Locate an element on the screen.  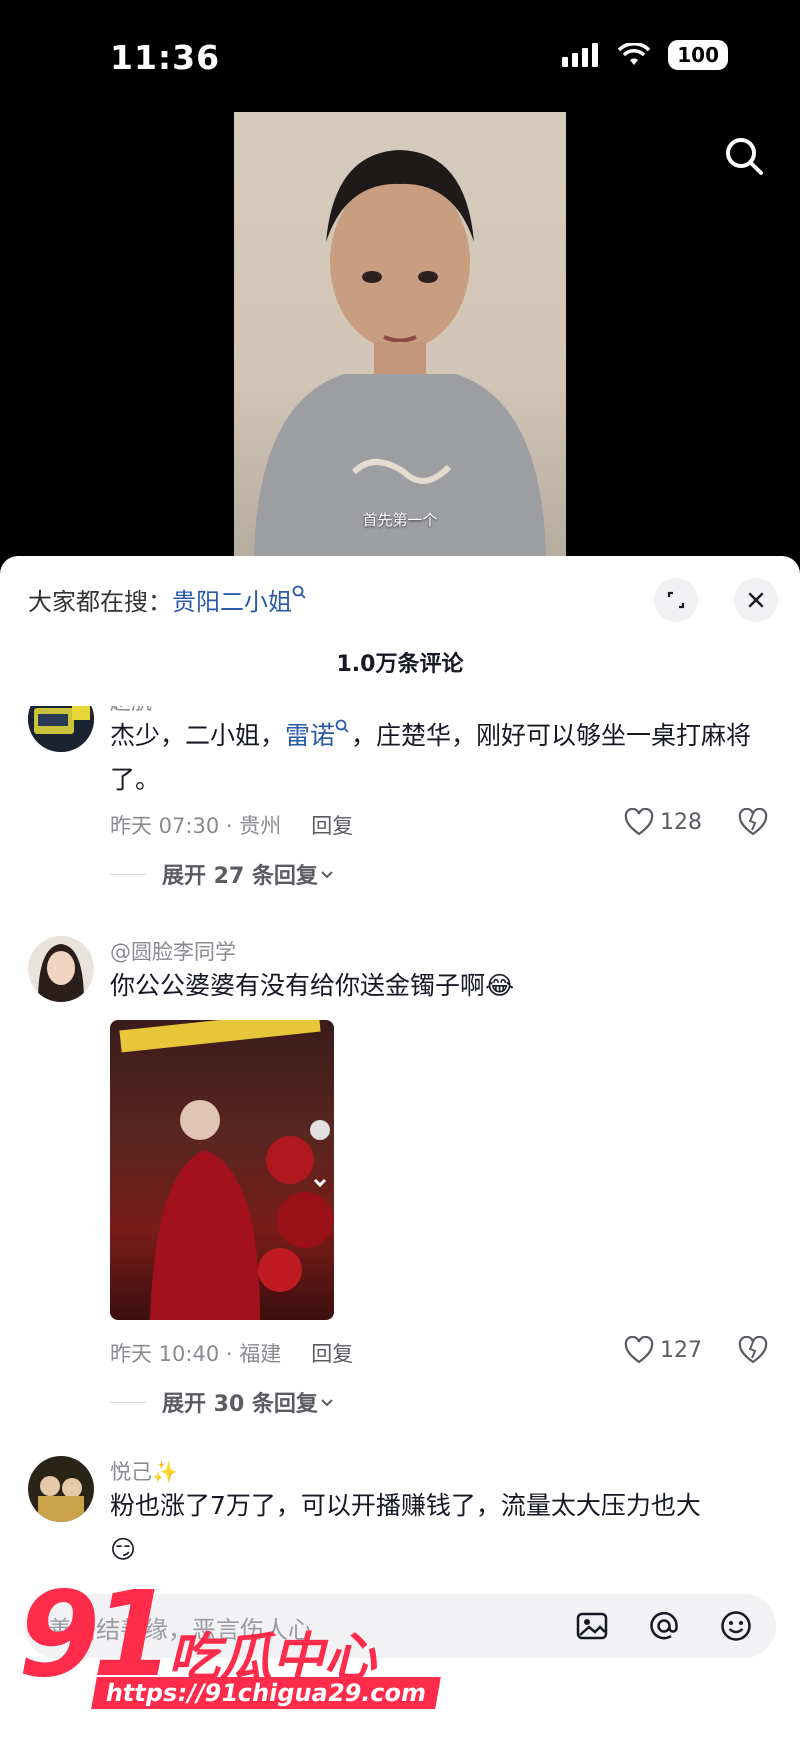
expand-button is located at coordinates (676, 600).